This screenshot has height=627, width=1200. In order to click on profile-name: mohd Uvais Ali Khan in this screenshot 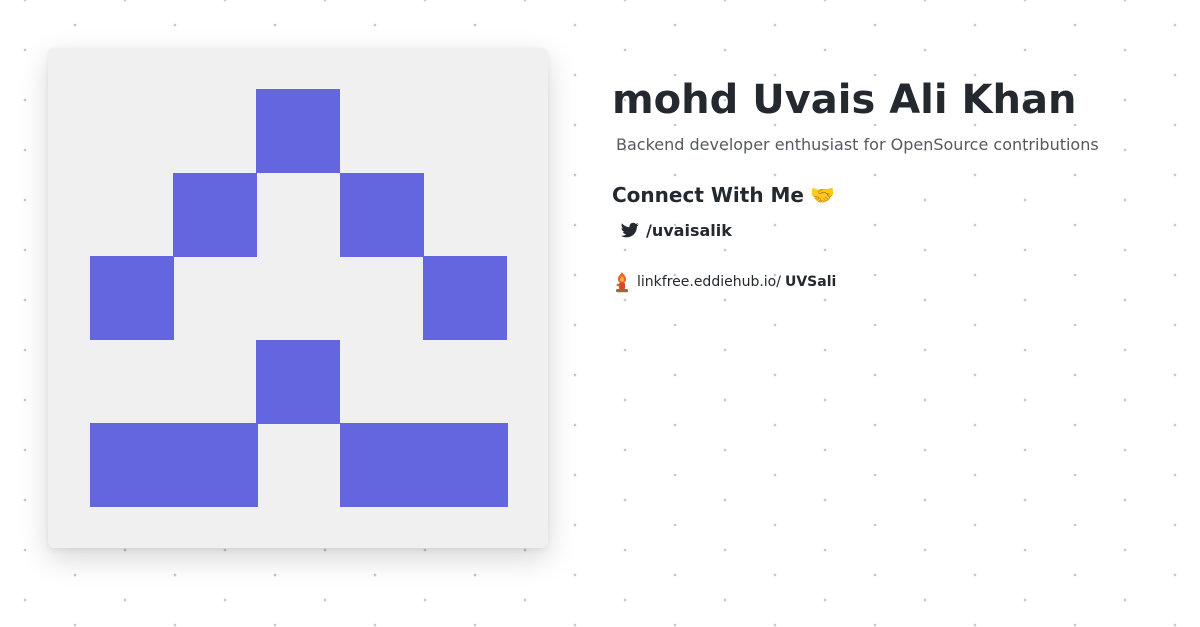, I will do `click(844, 100)`.